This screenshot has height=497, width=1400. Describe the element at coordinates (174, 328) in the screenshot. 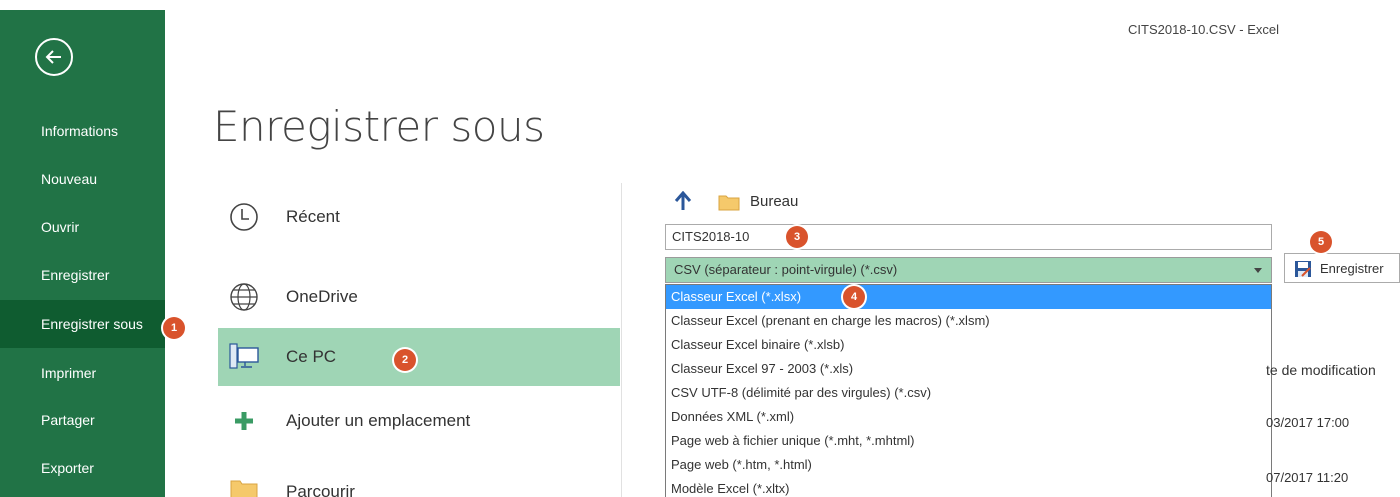

I see `step-badge-1: 1` at that location.